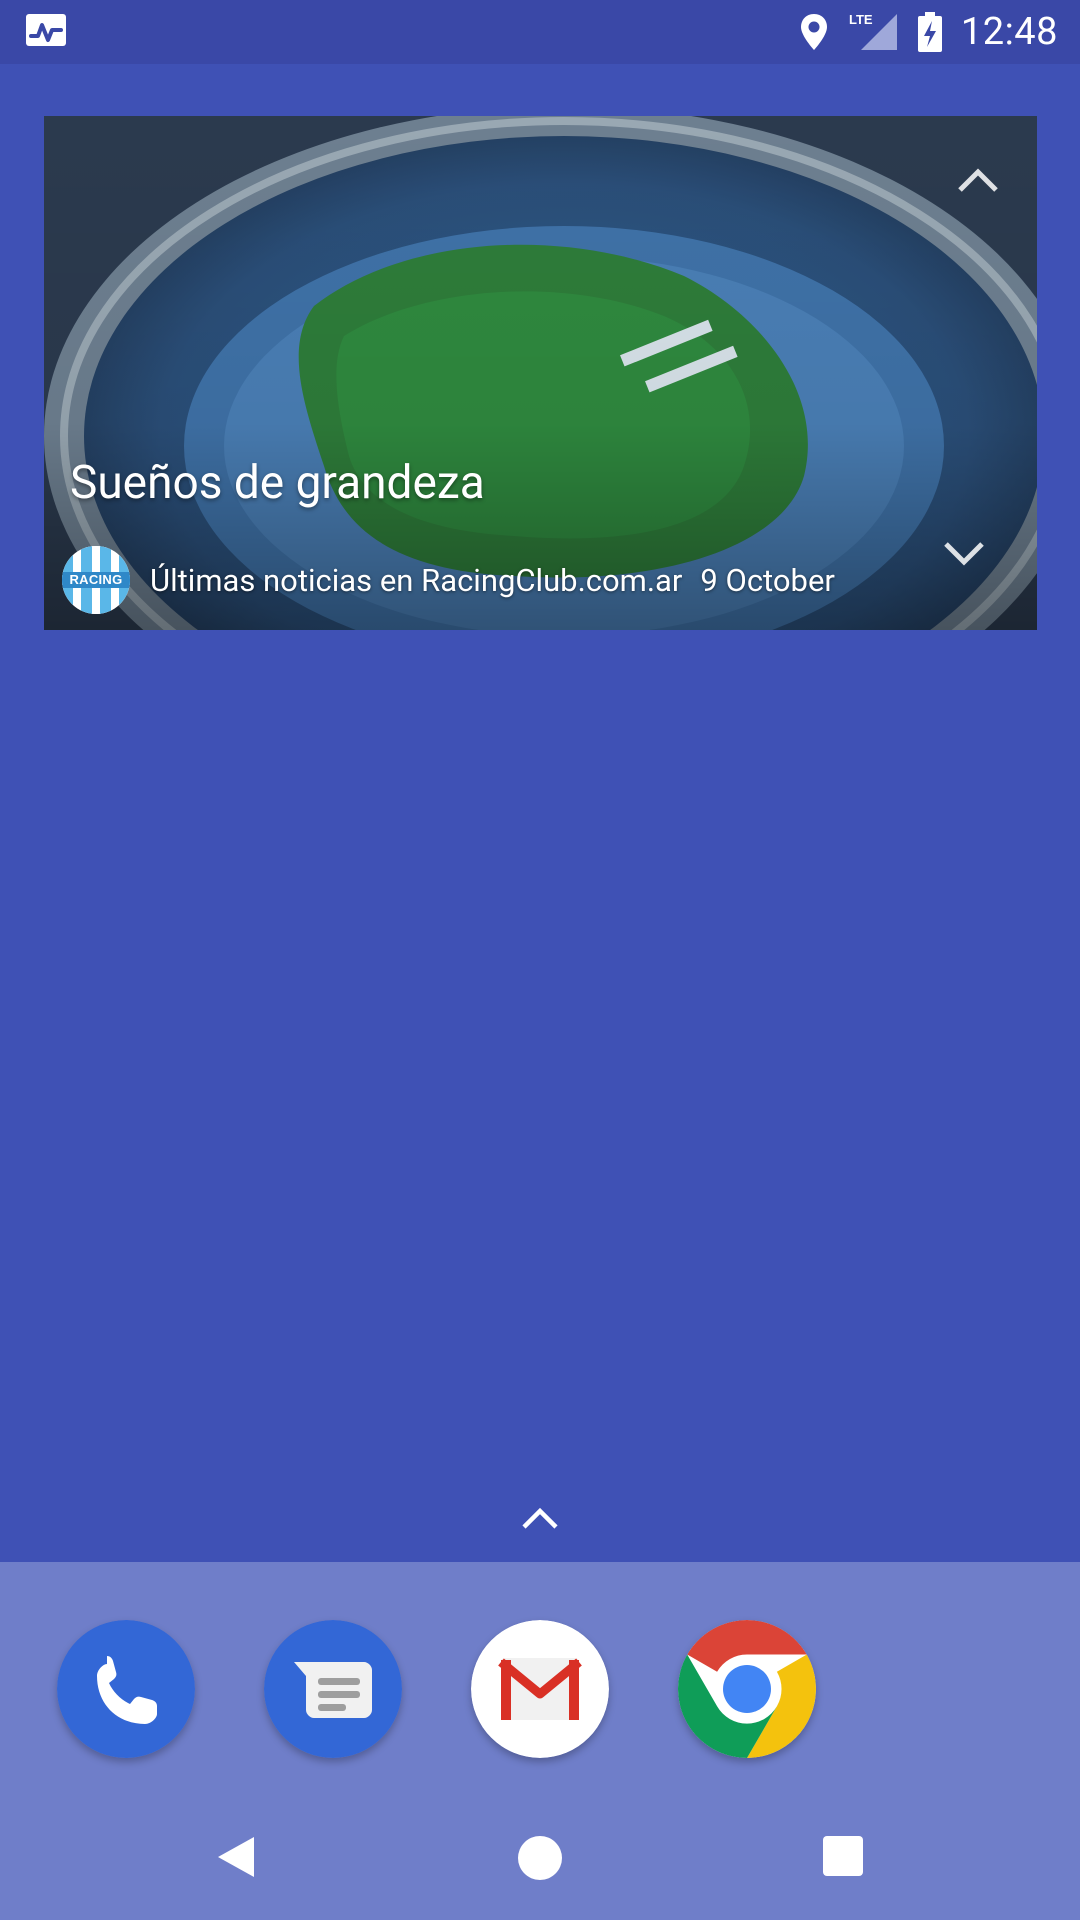 The width and height of the screenshot is (1080, 1920). I want to click on status-icons: LTE 12:48, so click(928, 32).